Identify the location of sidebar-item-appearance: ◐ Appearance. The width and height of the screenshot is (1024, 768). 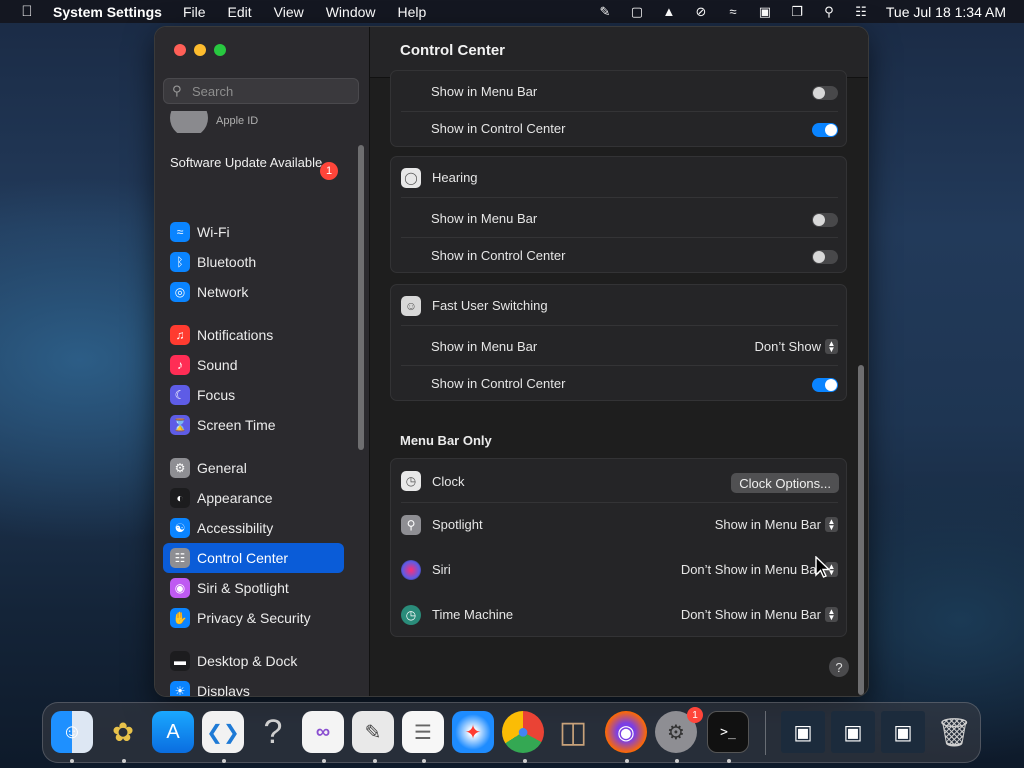
(253, 498).